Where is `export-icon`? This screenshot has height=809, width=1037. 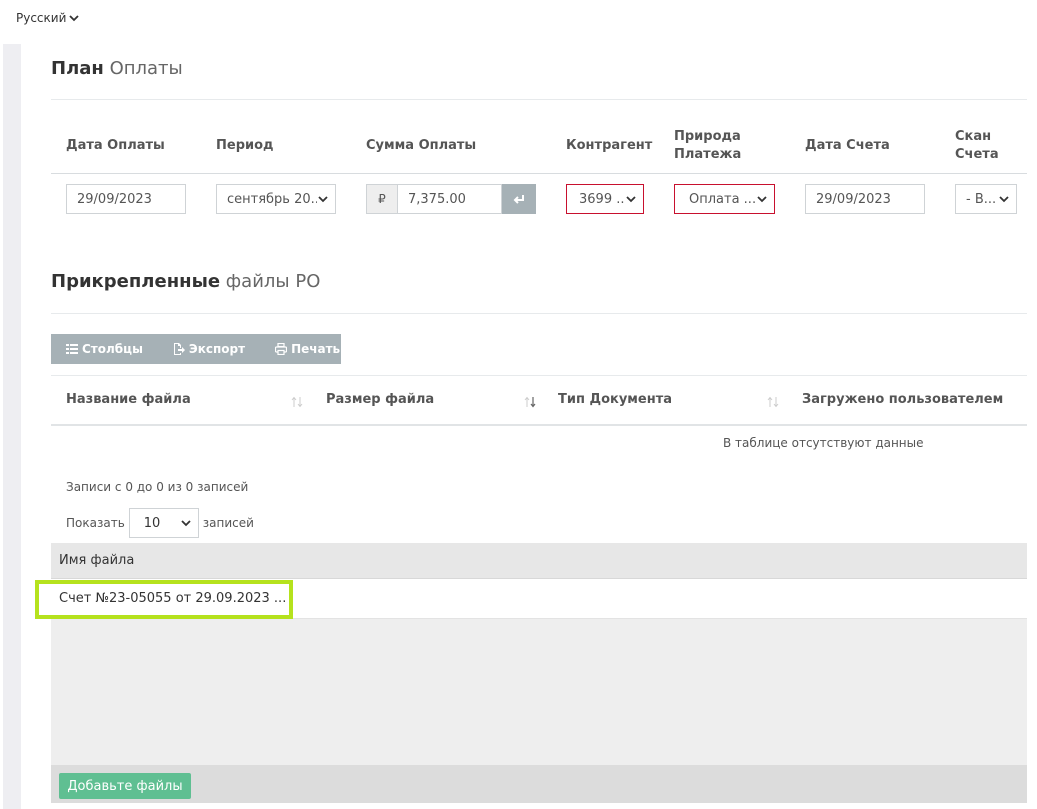
export-icon is located at coordinates (179, 349).